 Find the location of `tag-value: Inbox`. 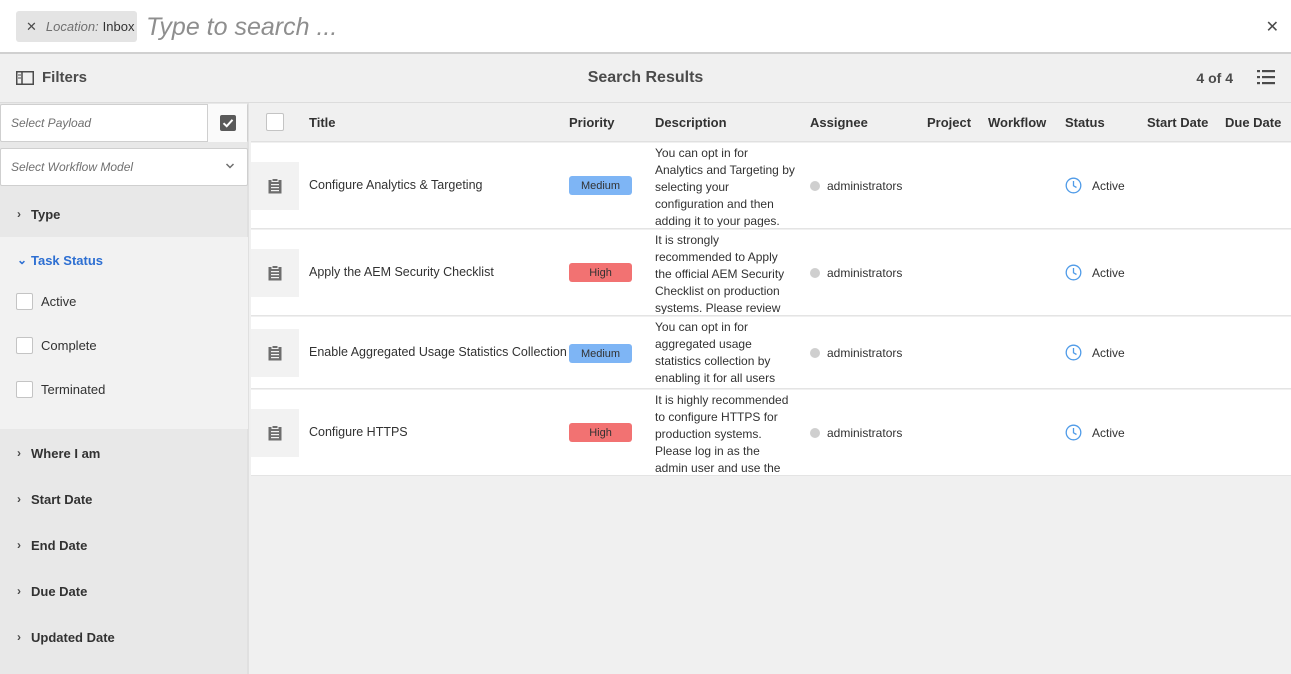

tag-value: Inbox is located at coordinates (118, 26).